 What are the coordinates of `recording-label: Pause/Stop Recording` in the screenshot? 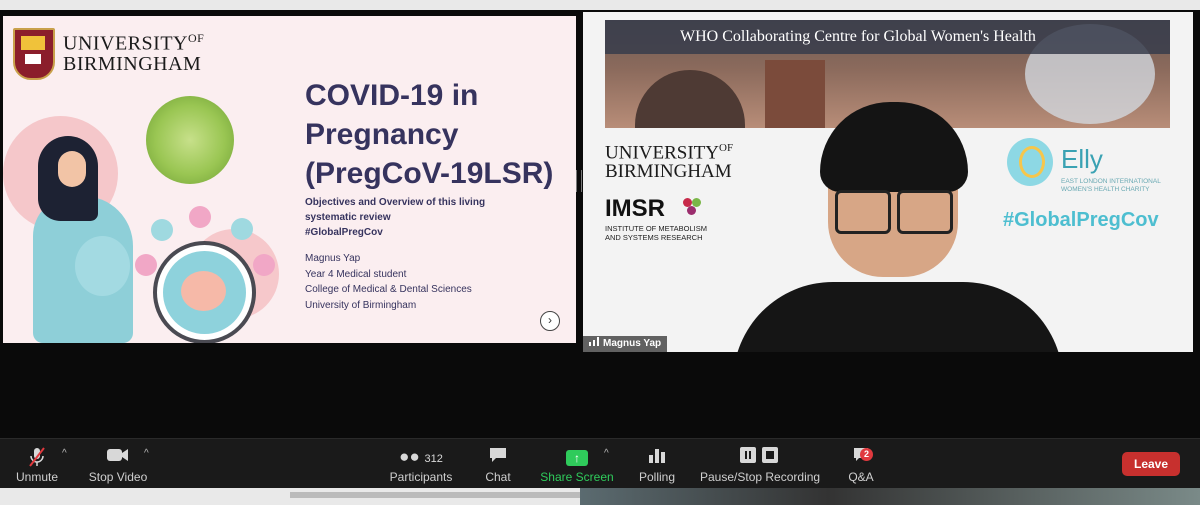 It's located at (760, 477).